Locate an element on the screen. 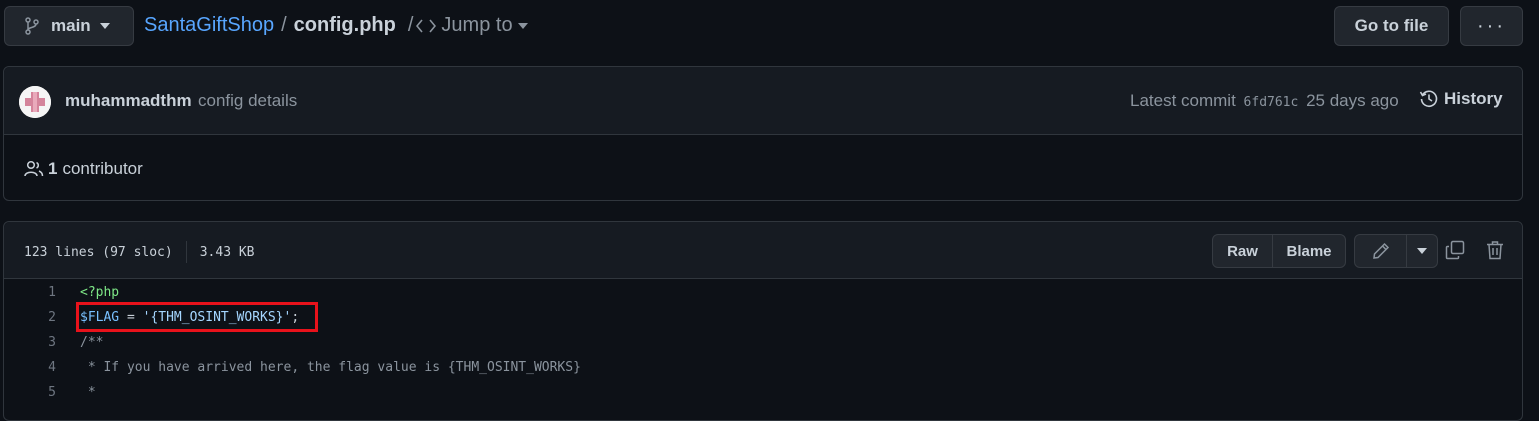 The width and height of the screenshot is (1539, 421). jump-to-label: Jump to is located at coordinates (477, 25).